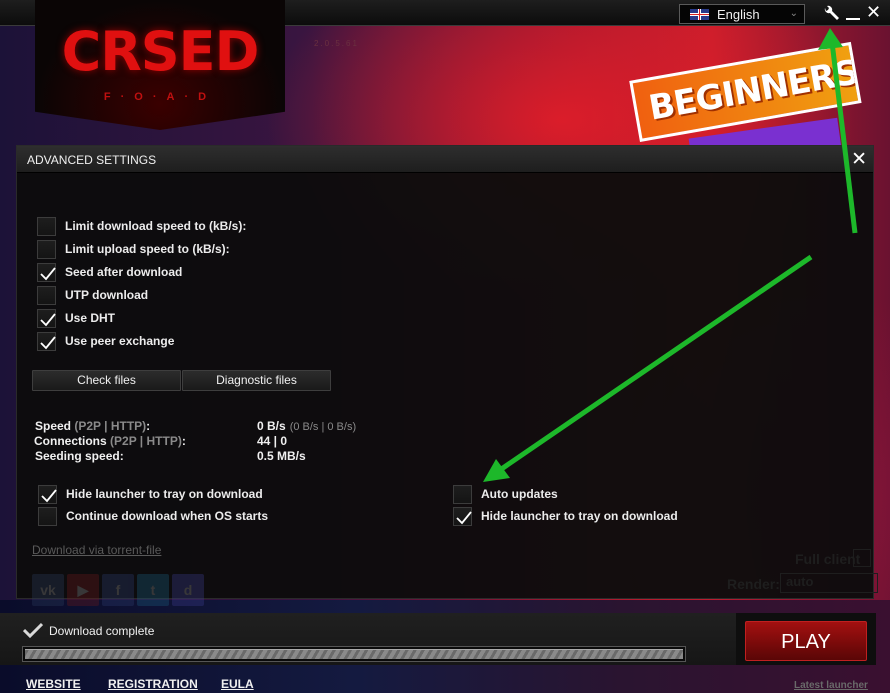 This screenshot has height=693, width=890. I want to click on option-peer-exchange: Use peer exchange, so click(105, 341).